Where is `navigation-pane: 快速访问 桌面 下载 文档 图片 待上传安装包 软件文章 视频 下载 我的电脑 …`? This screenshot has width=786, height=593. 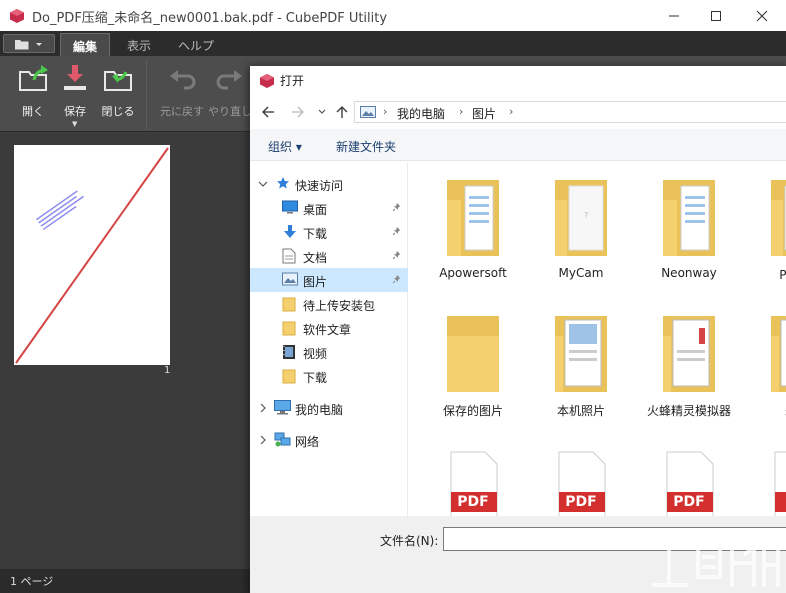 navigation-pane: 快速访问 桌面 下载 文档 图片 待上传安装包 软件文章 视频 下载 我的电脑 … is located at coordinates (329, 339).